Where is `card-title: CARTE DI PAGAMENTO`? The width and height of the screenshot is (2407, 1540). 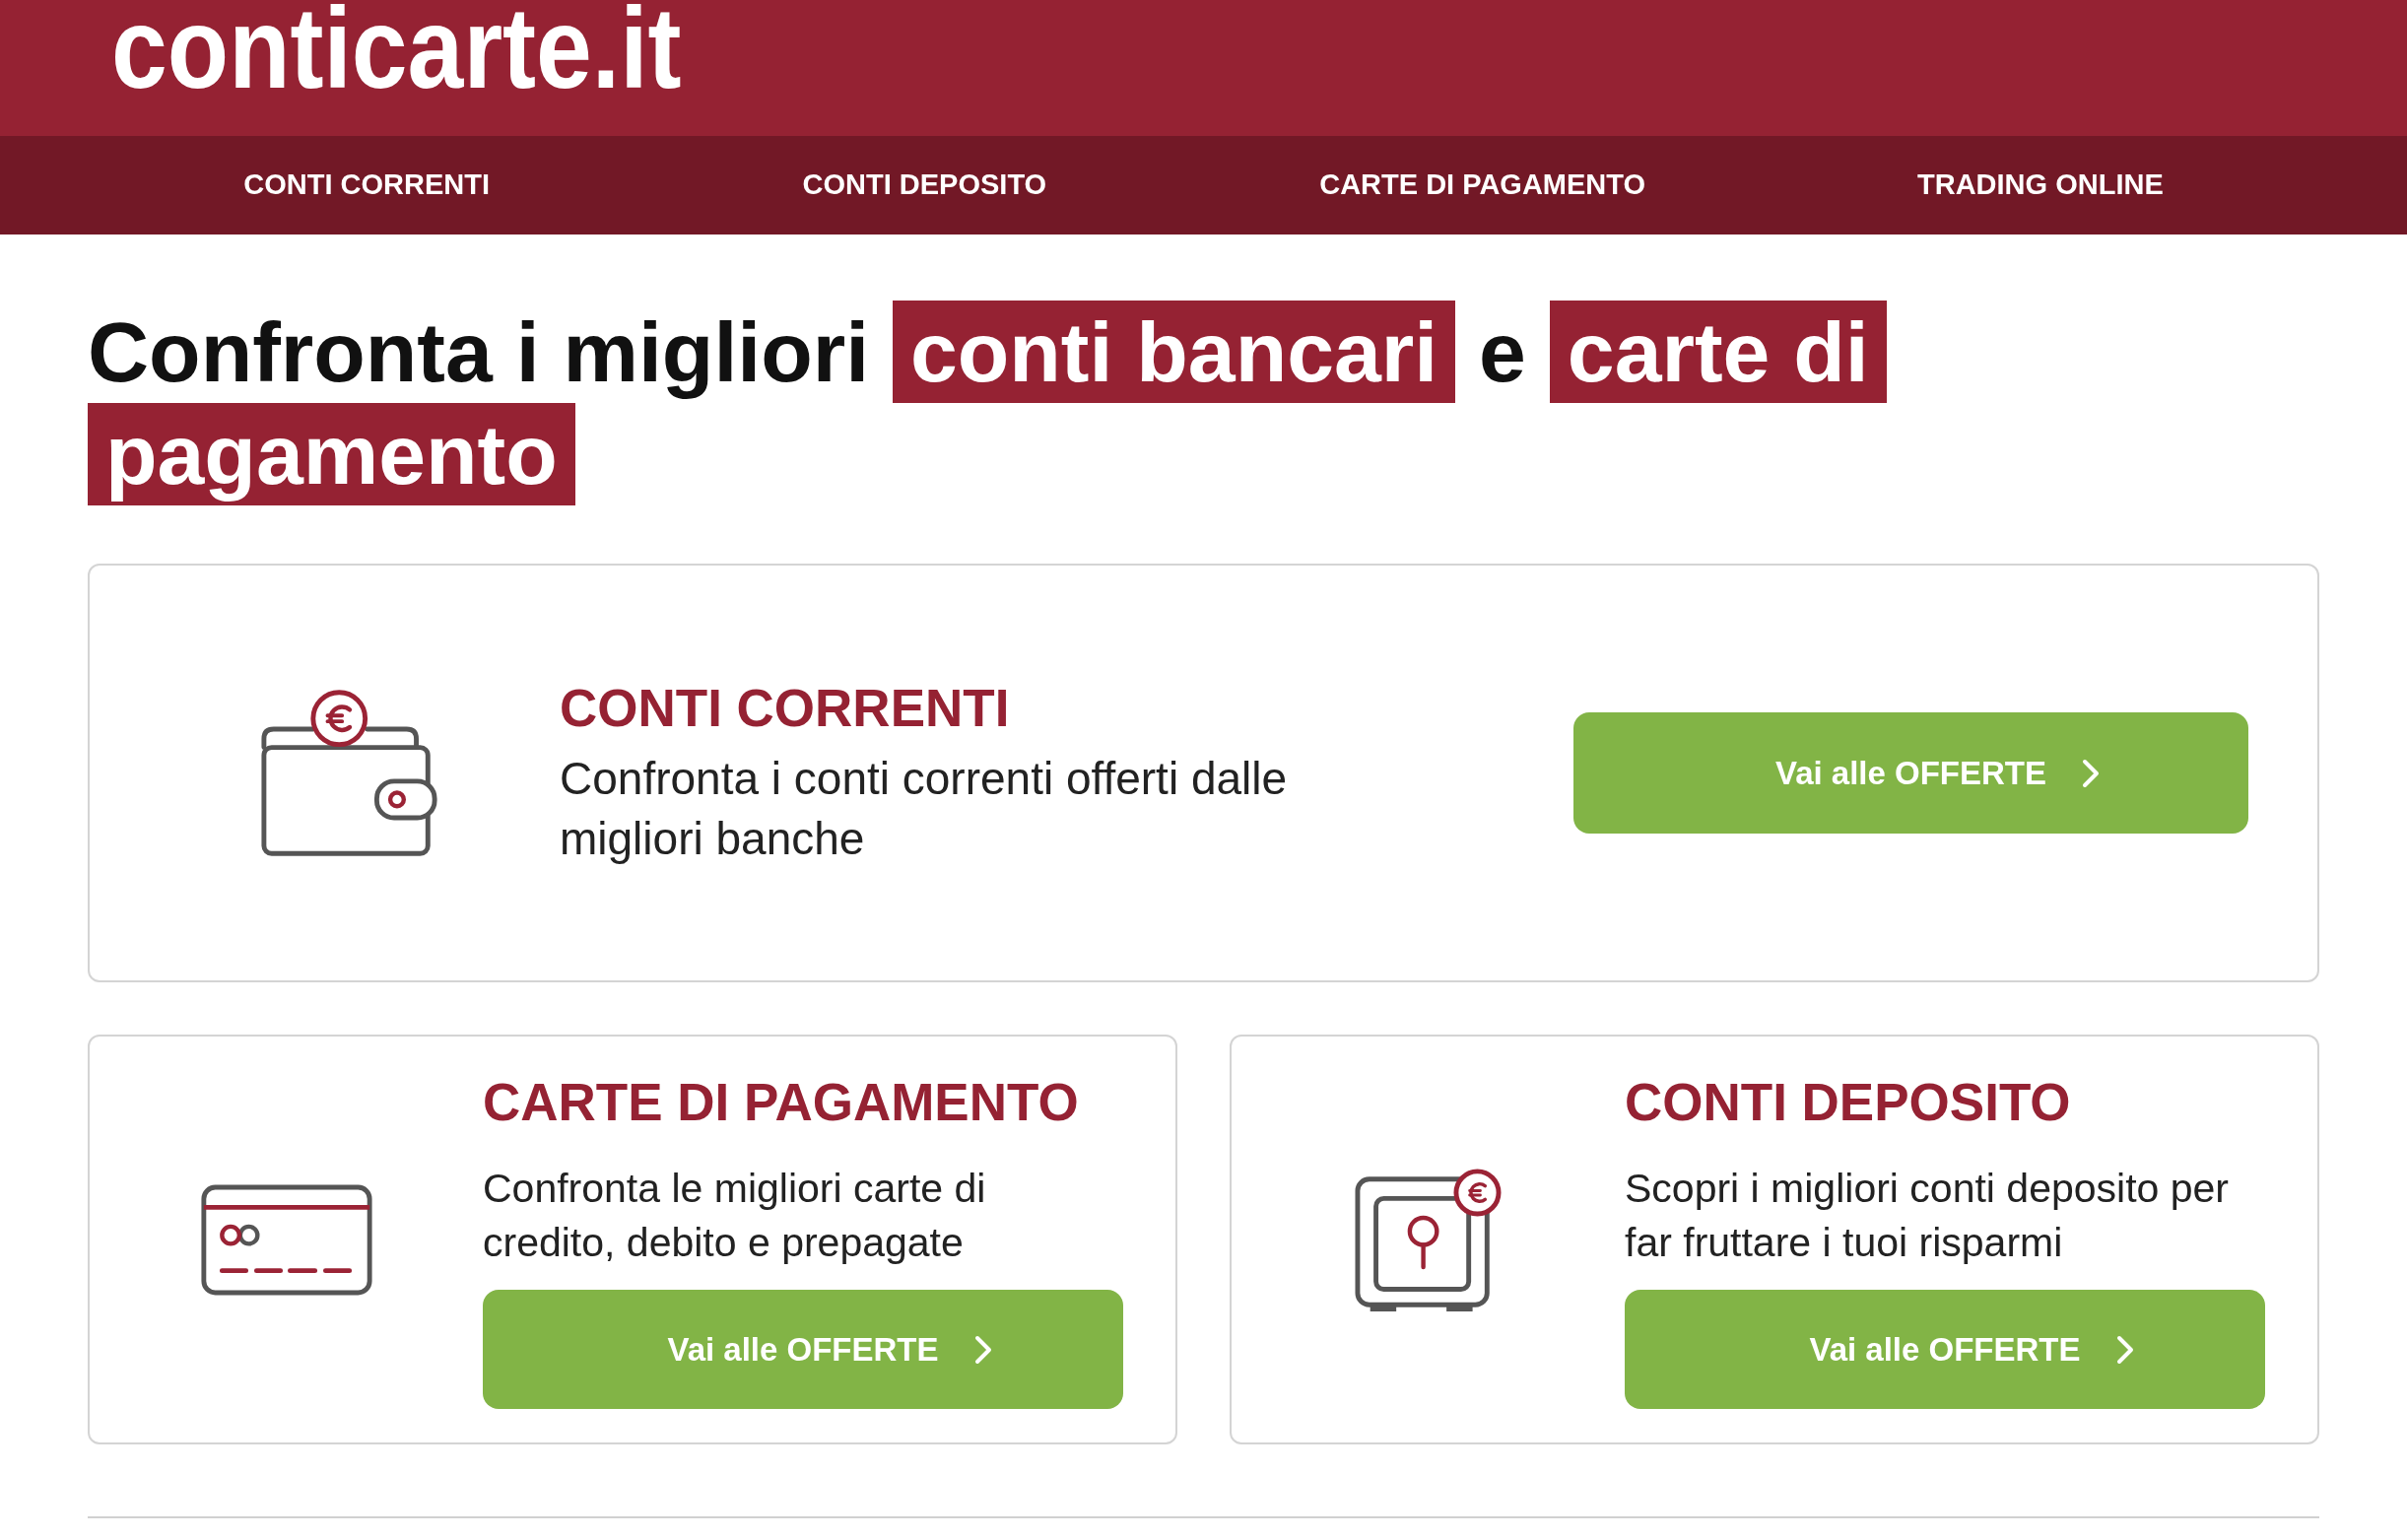 card-title: CARTE DI PAGAMENTO is located at coordinates (782, 1103).